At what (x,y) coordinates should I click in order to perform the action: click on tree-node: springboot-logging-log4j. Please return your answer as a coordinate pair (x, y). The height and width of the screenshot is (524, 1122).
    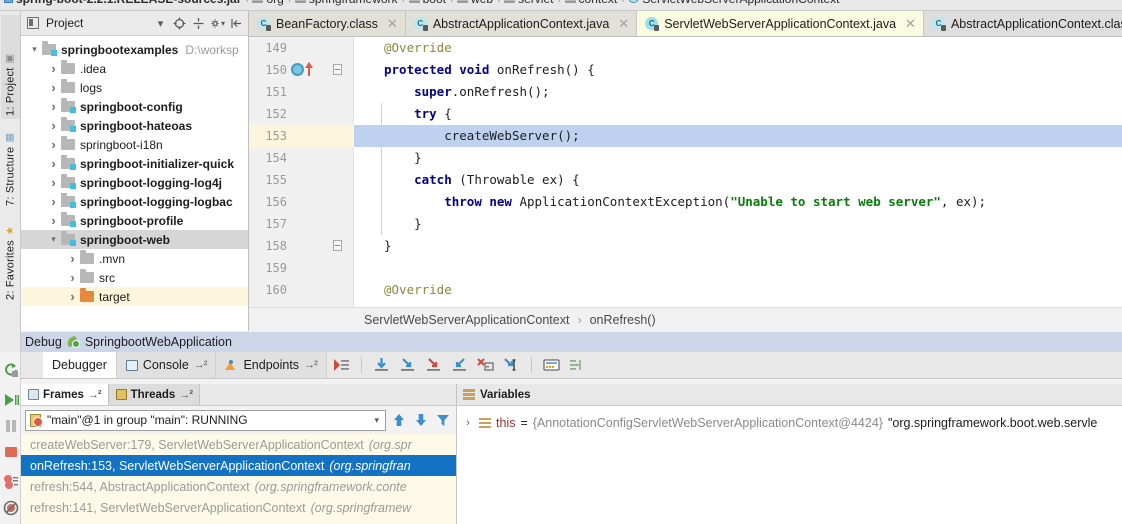
    Looking at the image, I should click on (134, 182).